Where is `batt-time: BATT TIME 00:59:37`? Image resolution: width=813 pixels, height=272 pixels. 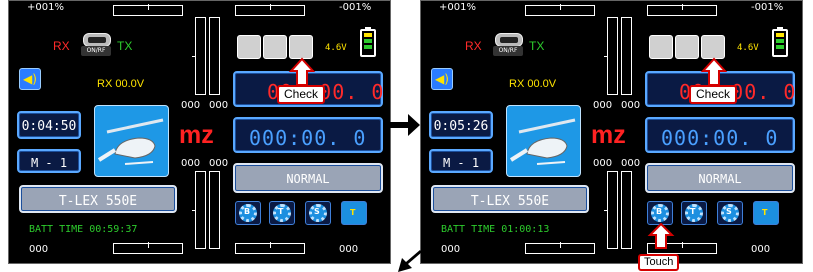 batt-time: BATT TIME 00:59:37 is located at coordinates (83, 229).